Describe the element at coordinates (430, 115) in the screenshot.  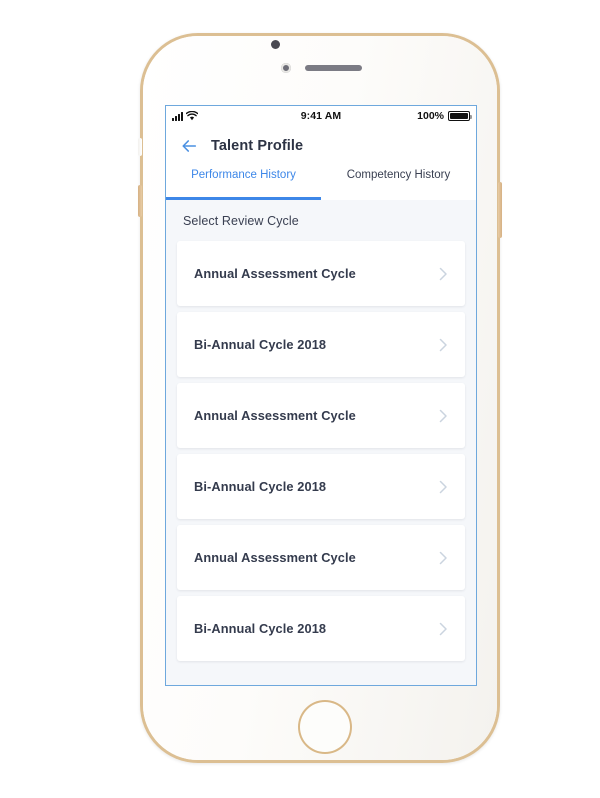
I see `battery-percent-label: 100%` at that location.